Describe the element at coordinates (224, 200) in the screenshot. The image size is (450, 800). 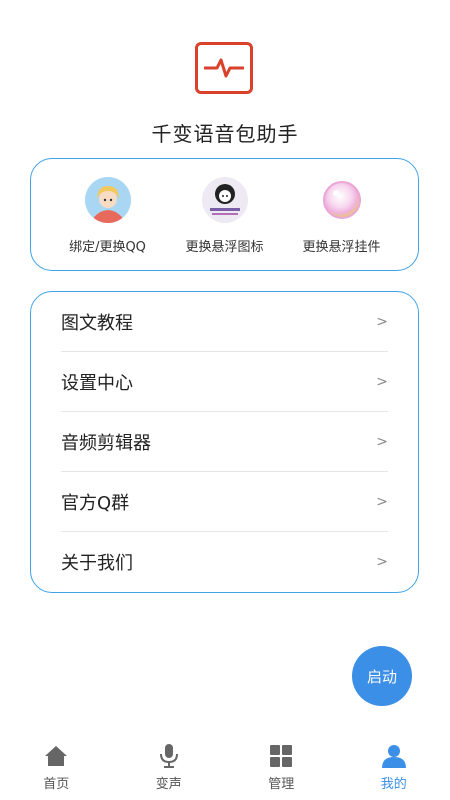
I see `float-icon-avatar` at that location.